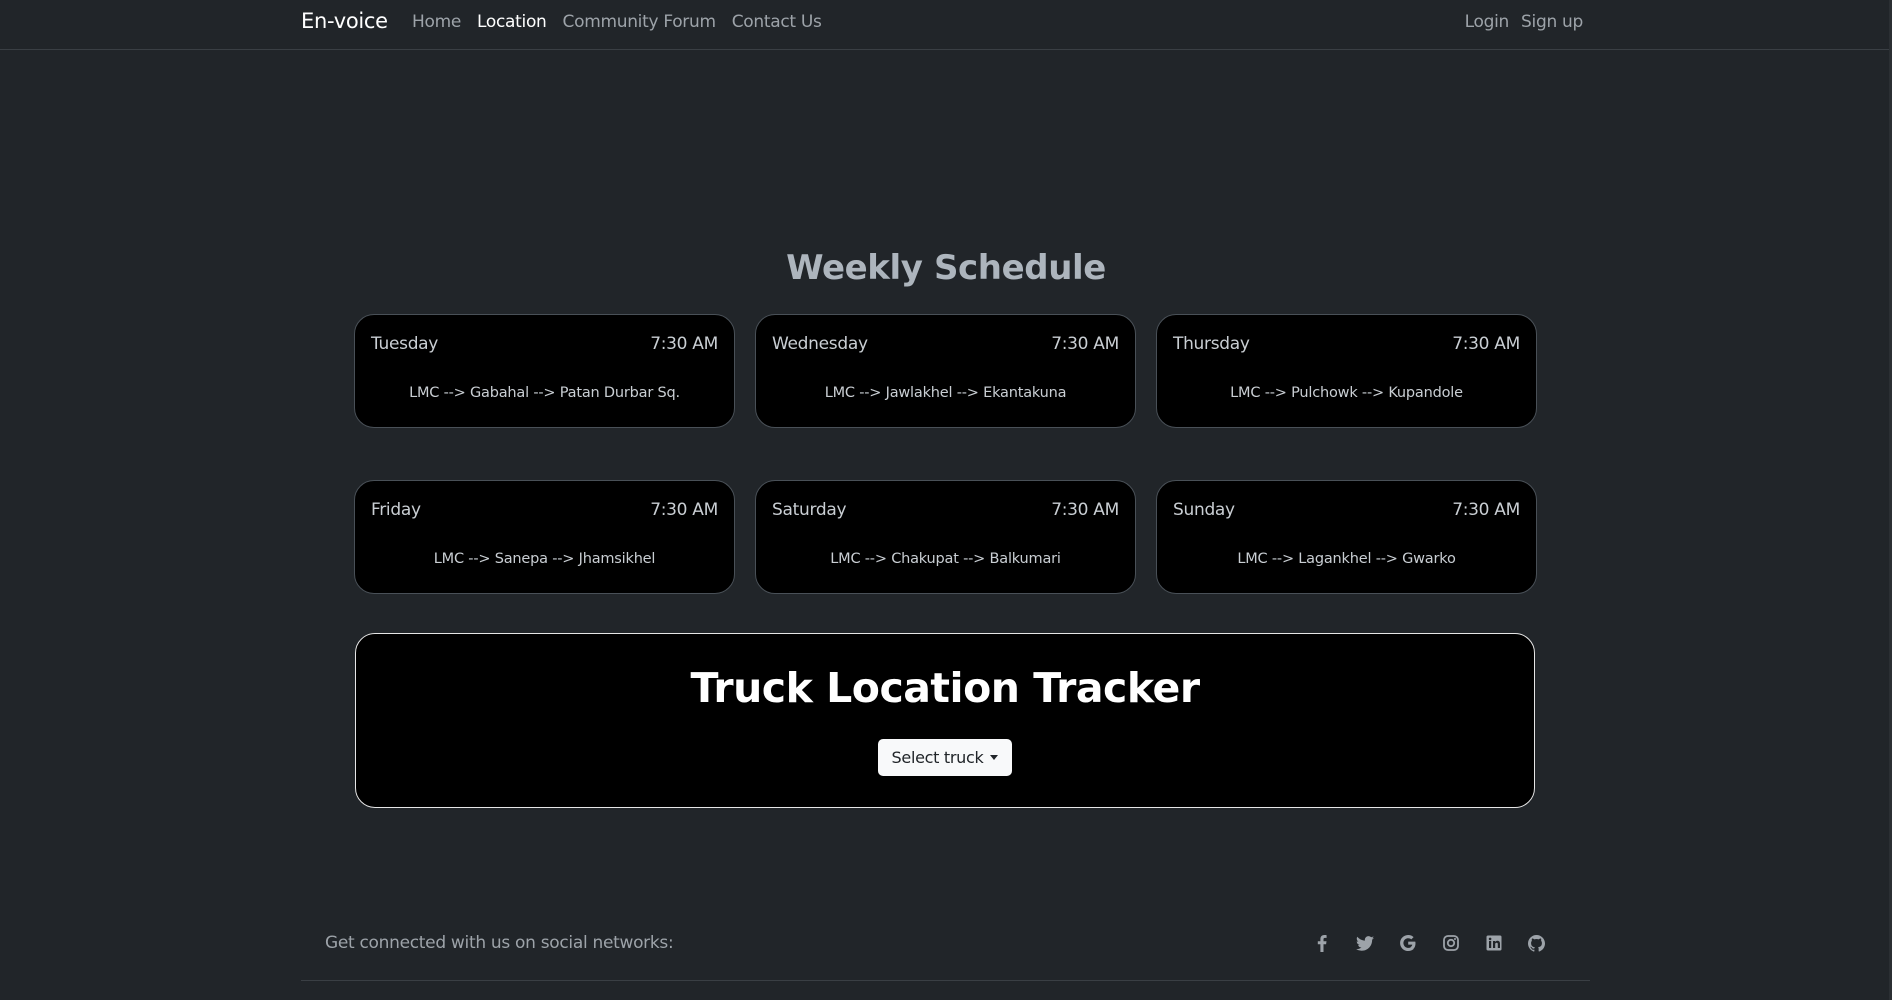  What do you see at coordinates (937, 757) in the screenshot?
I see `select-truck-label: Select truck` at bounding box center [937, 757].